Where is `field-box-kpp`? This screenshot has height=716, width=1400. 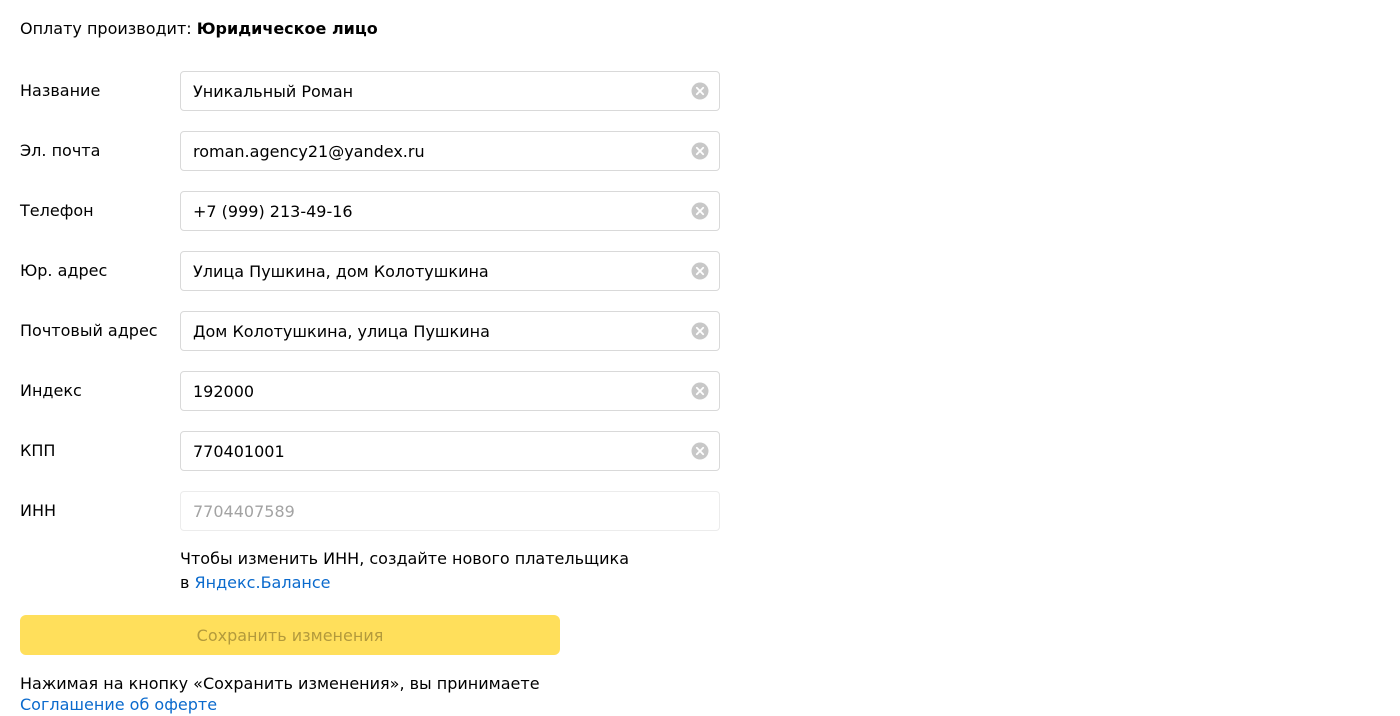
field-box-kpp is located at coordinates (450, 451).